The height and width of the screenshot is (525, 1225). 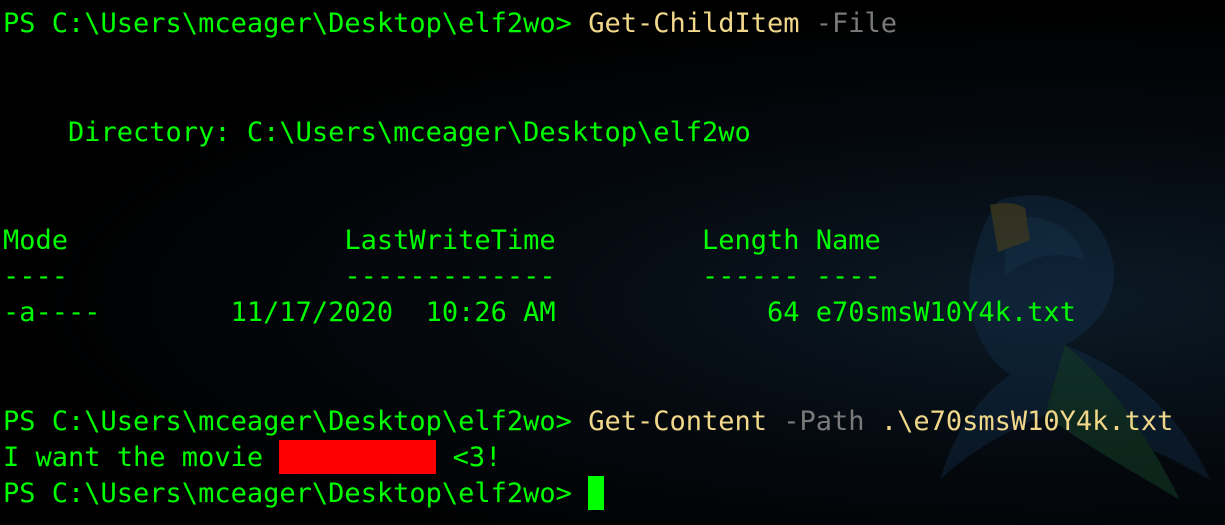 I want to click on redaction-box, so click(x=358, y=457).